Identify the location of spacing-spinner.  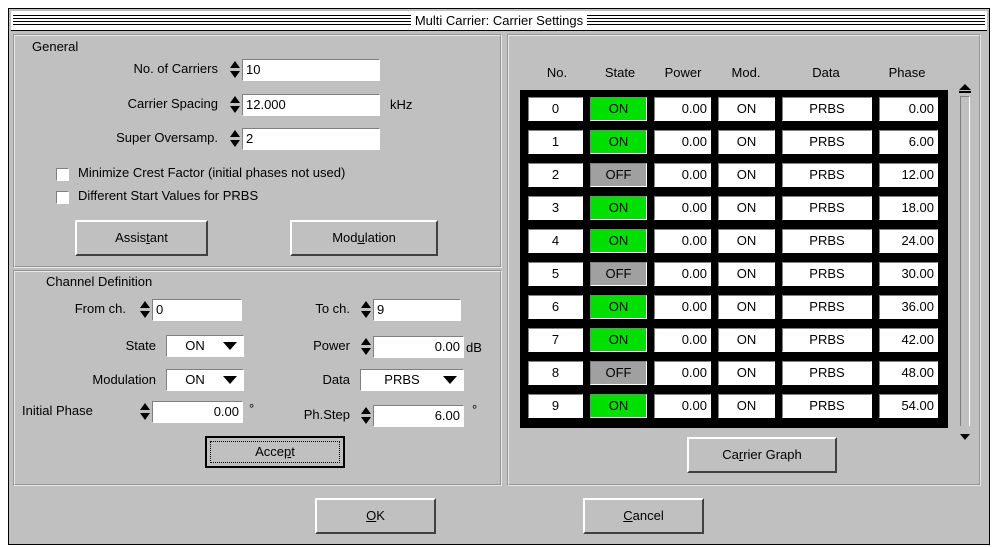
(235, 105).